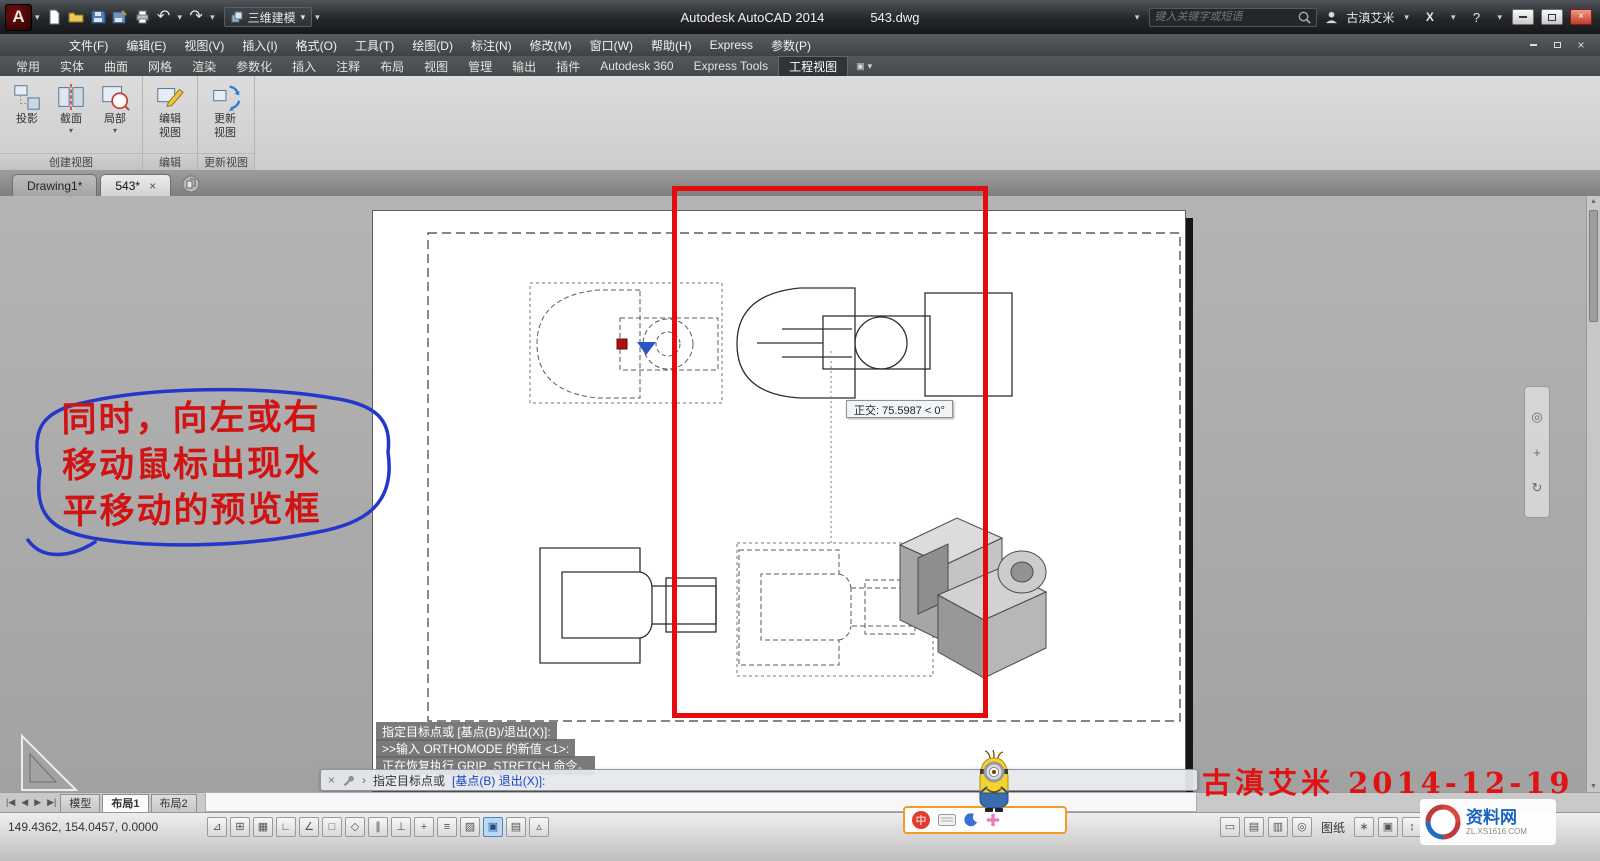 The image size is (1600, 861). Describe the element at coordinates (870, 66) in the screenshot. I see `ribbon-display-caret-icon: ▾` at that location.